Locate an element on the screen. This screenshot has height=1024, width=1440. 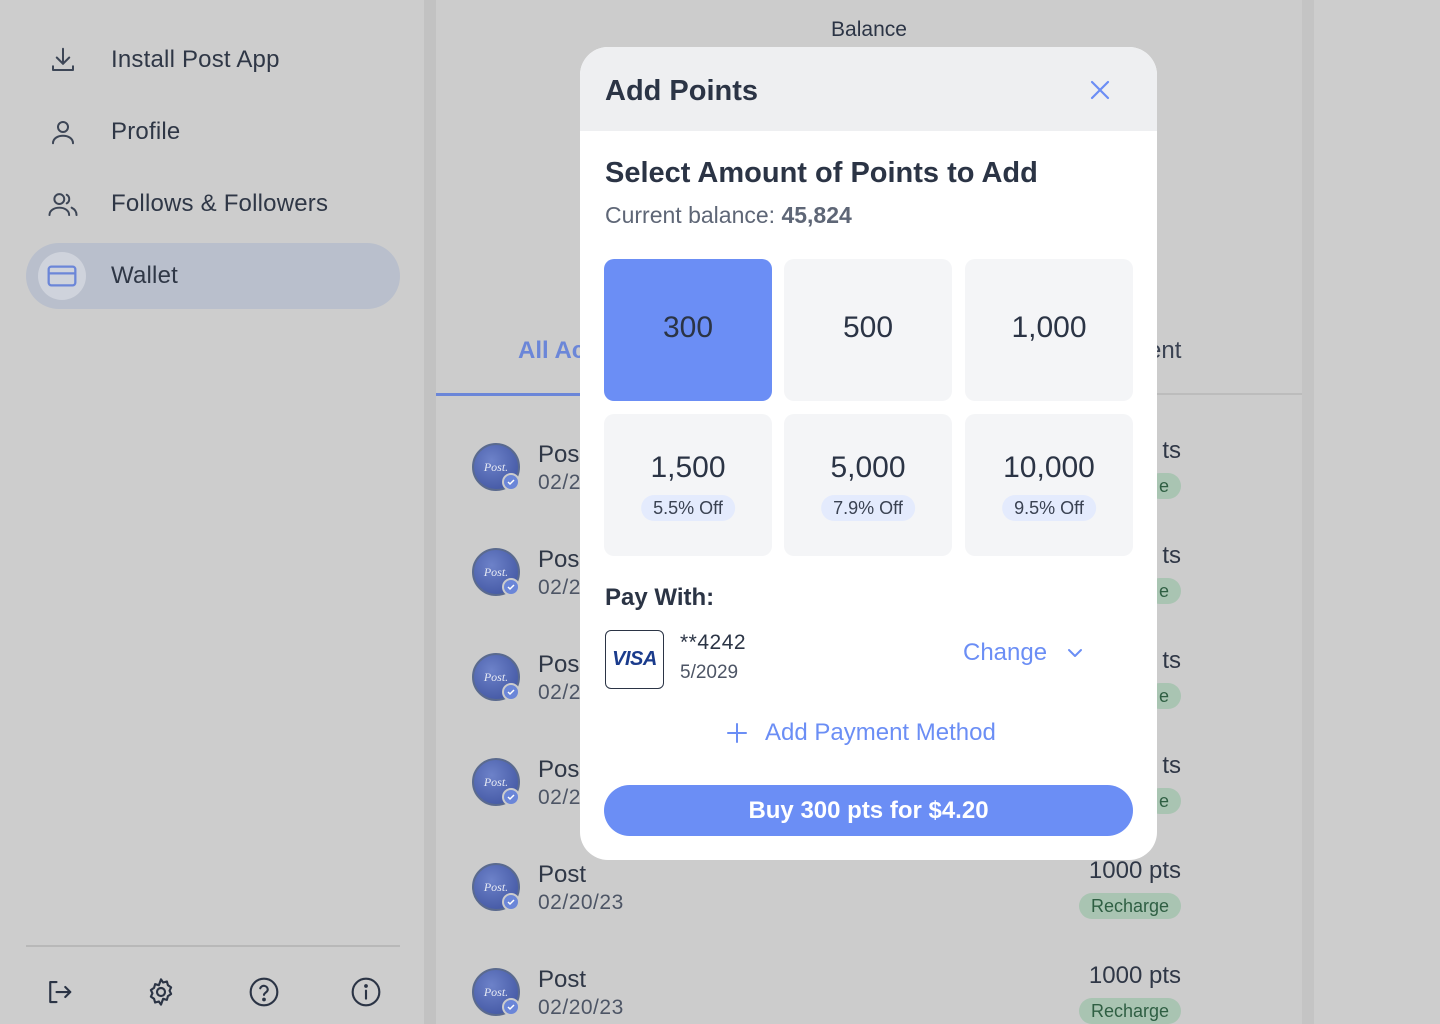
tab-active-indicator is located at coordinates (509, 394).